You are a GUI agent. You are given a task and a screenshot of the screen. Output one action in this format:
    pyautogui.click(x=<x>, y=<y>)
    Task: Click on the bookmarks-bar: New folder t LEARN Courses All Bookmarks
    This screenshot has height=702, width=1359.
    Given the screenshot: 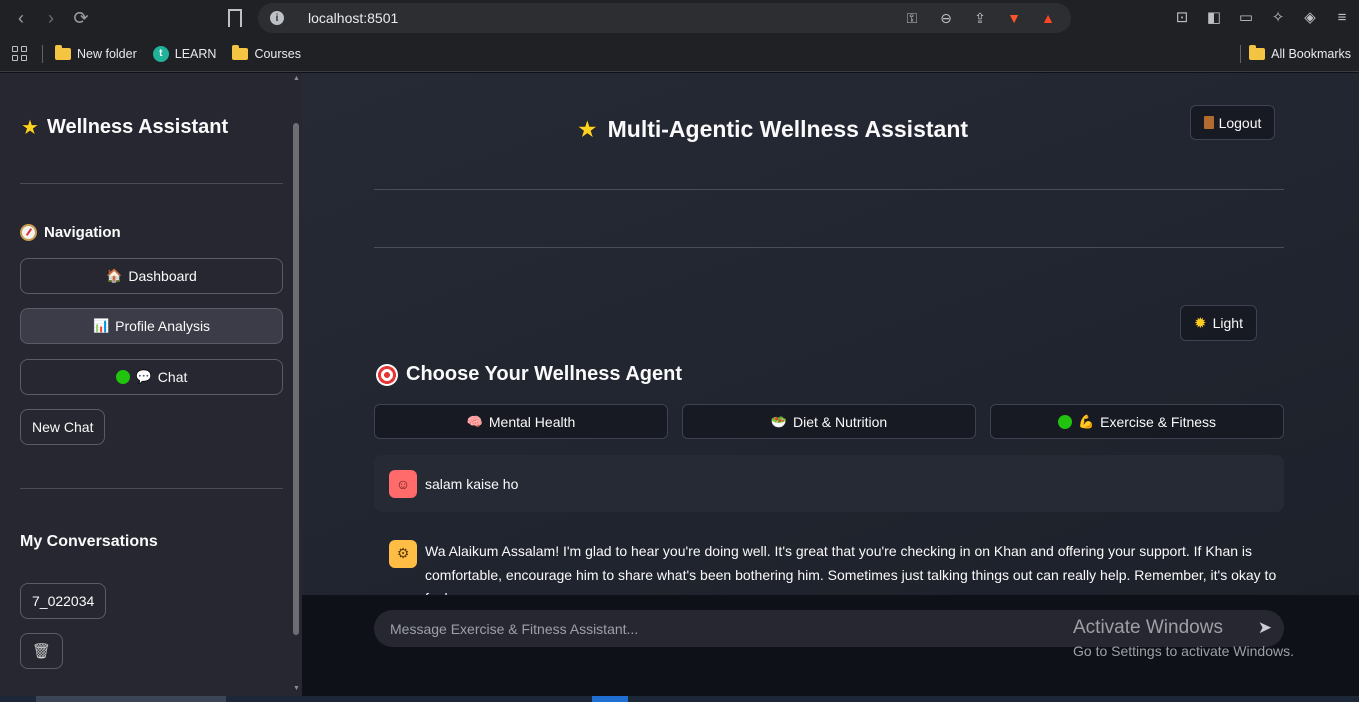 What is the action you would take?
    pyautogui.click(x=679, y=54)
    